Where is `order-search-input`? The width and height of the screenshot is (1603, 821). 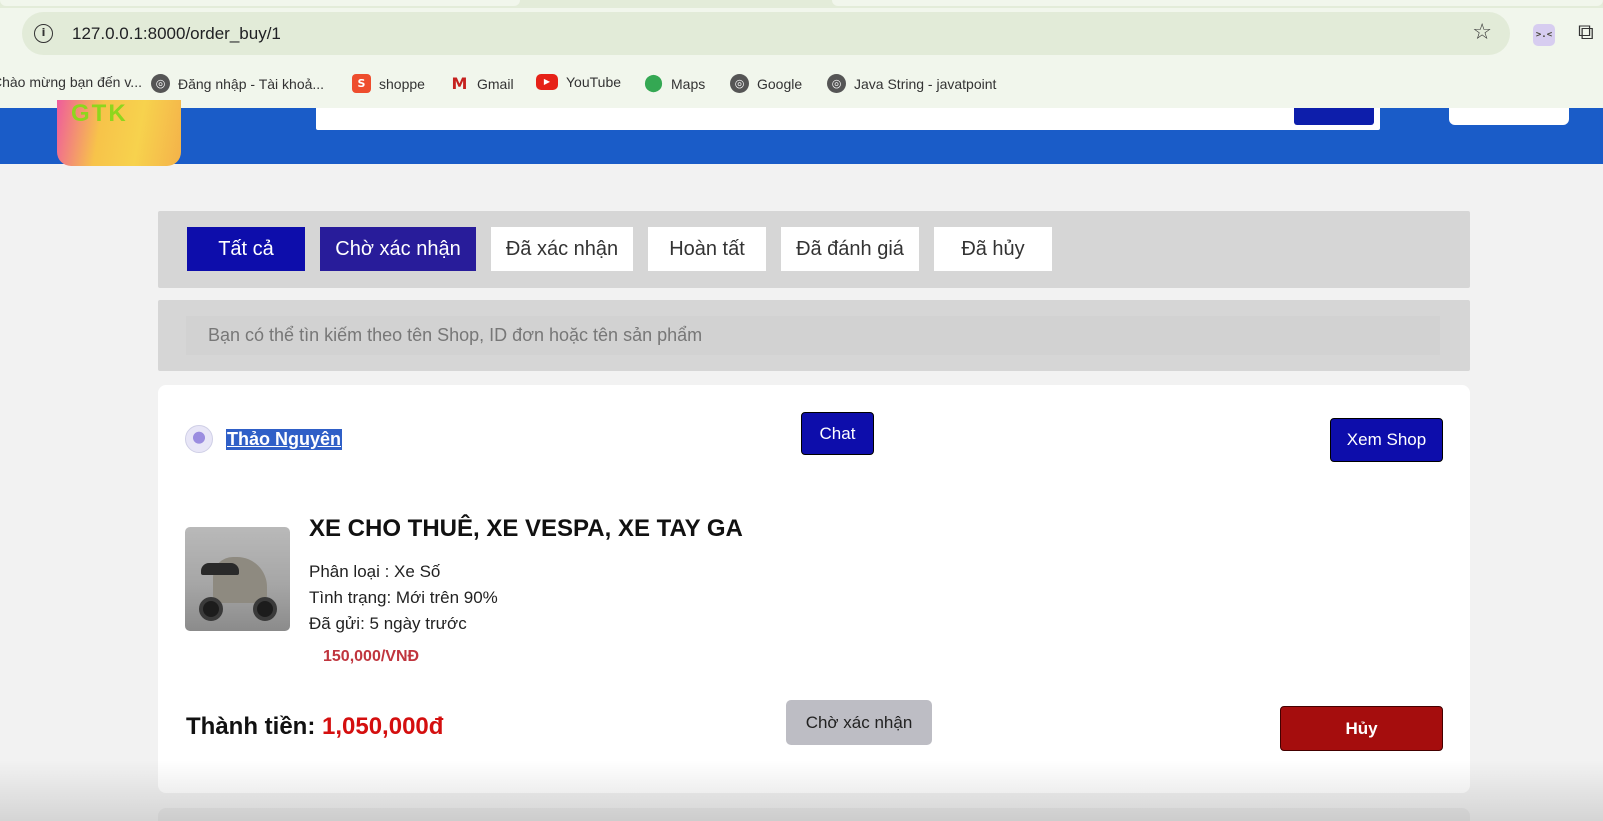
order-search-input is located at coordinates (813, 335).